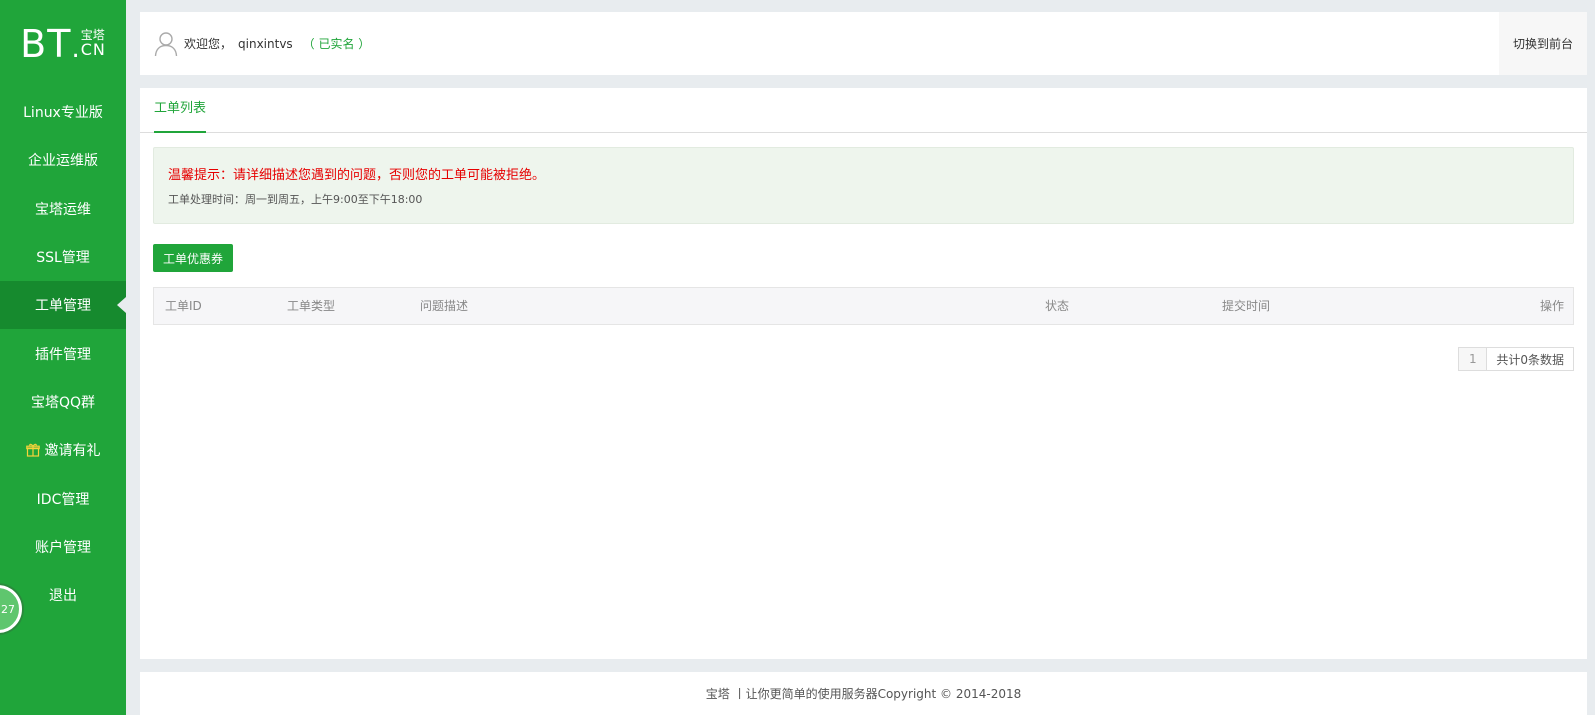  What do you see at coordinates (295, 199) in the screenshot?
I see `notice-hours: 工单处理时间：周一到周五，上午9:00至下午18:00` at bounding box center [295, 199].